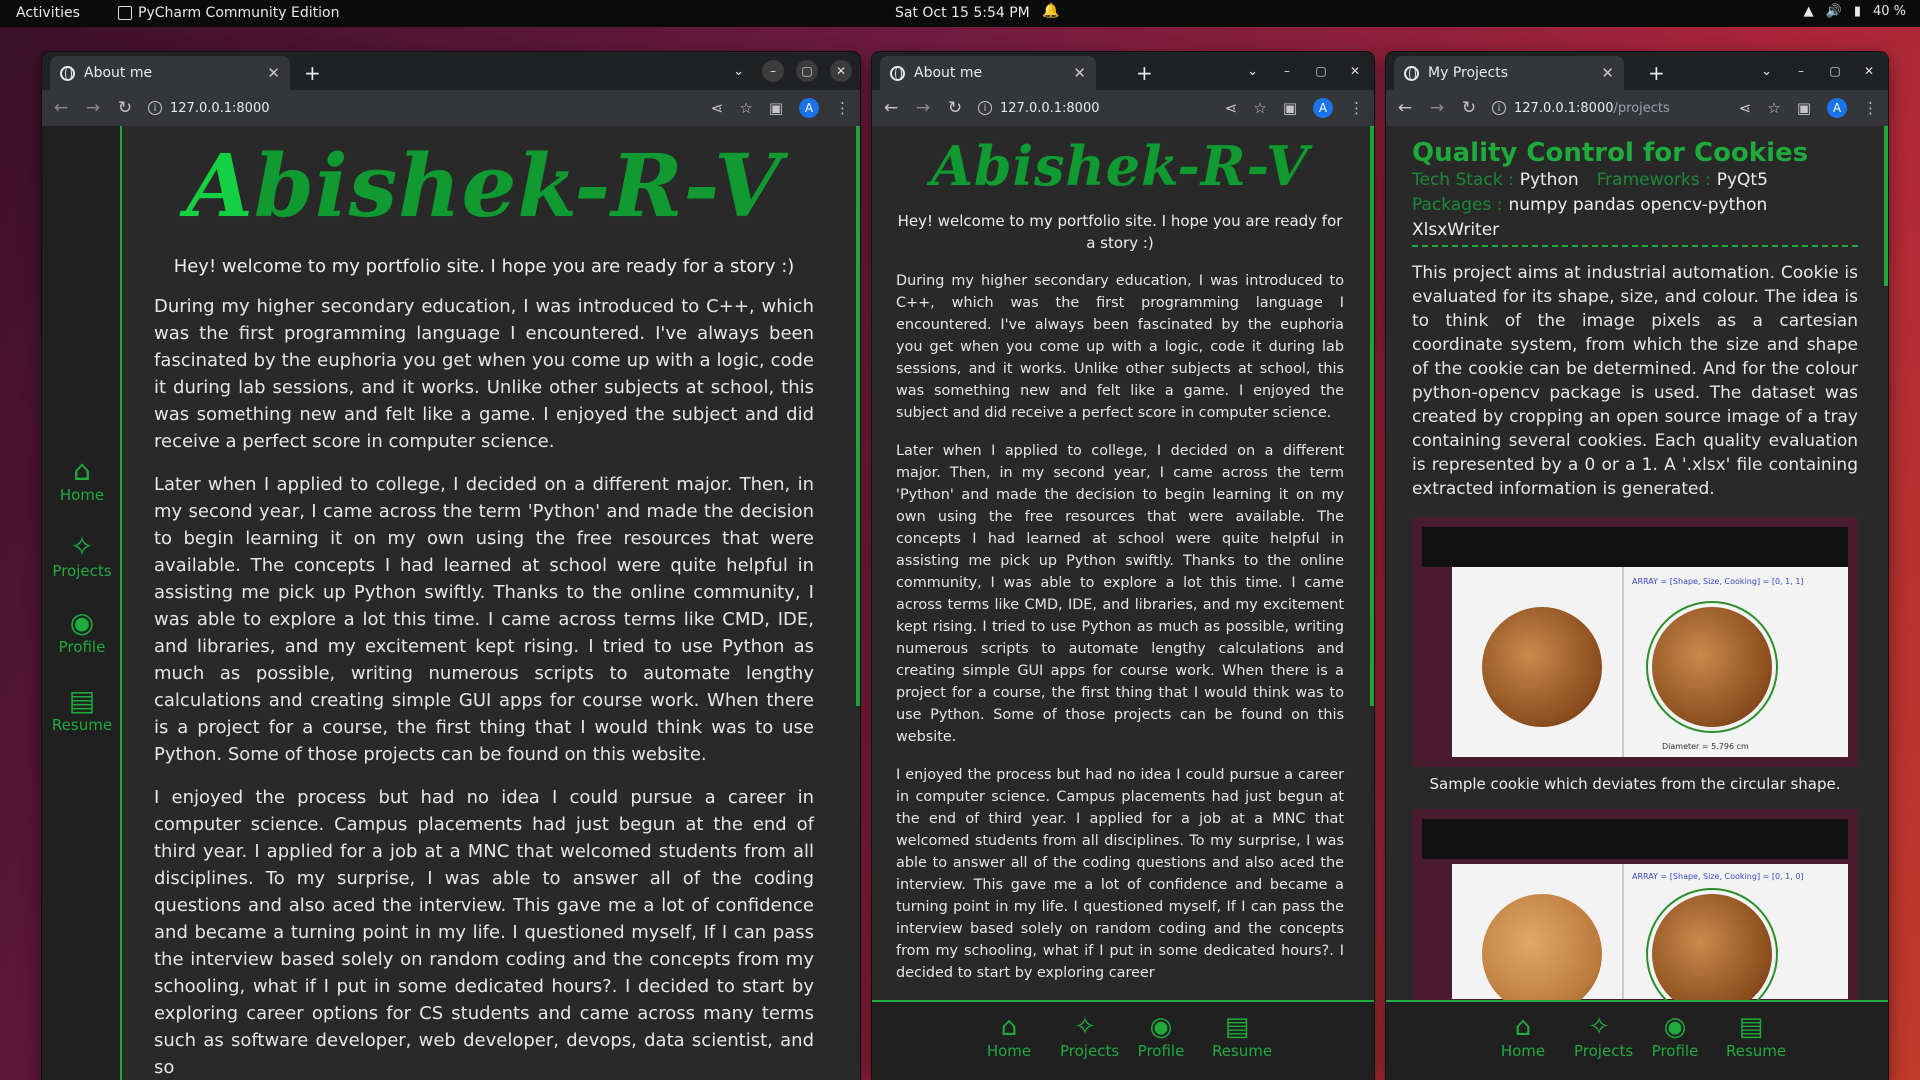 The width and height of the screenshot is (1920, 1080). I want to click on fit-circle, so click(1712, 948).